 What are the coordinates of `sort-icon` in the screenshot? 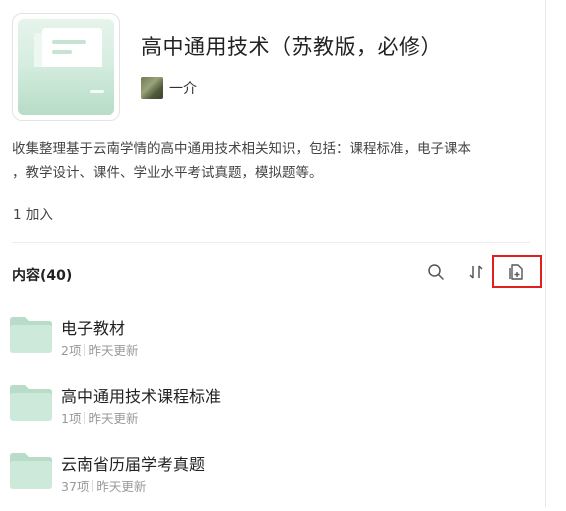 It's located at (476, 272).